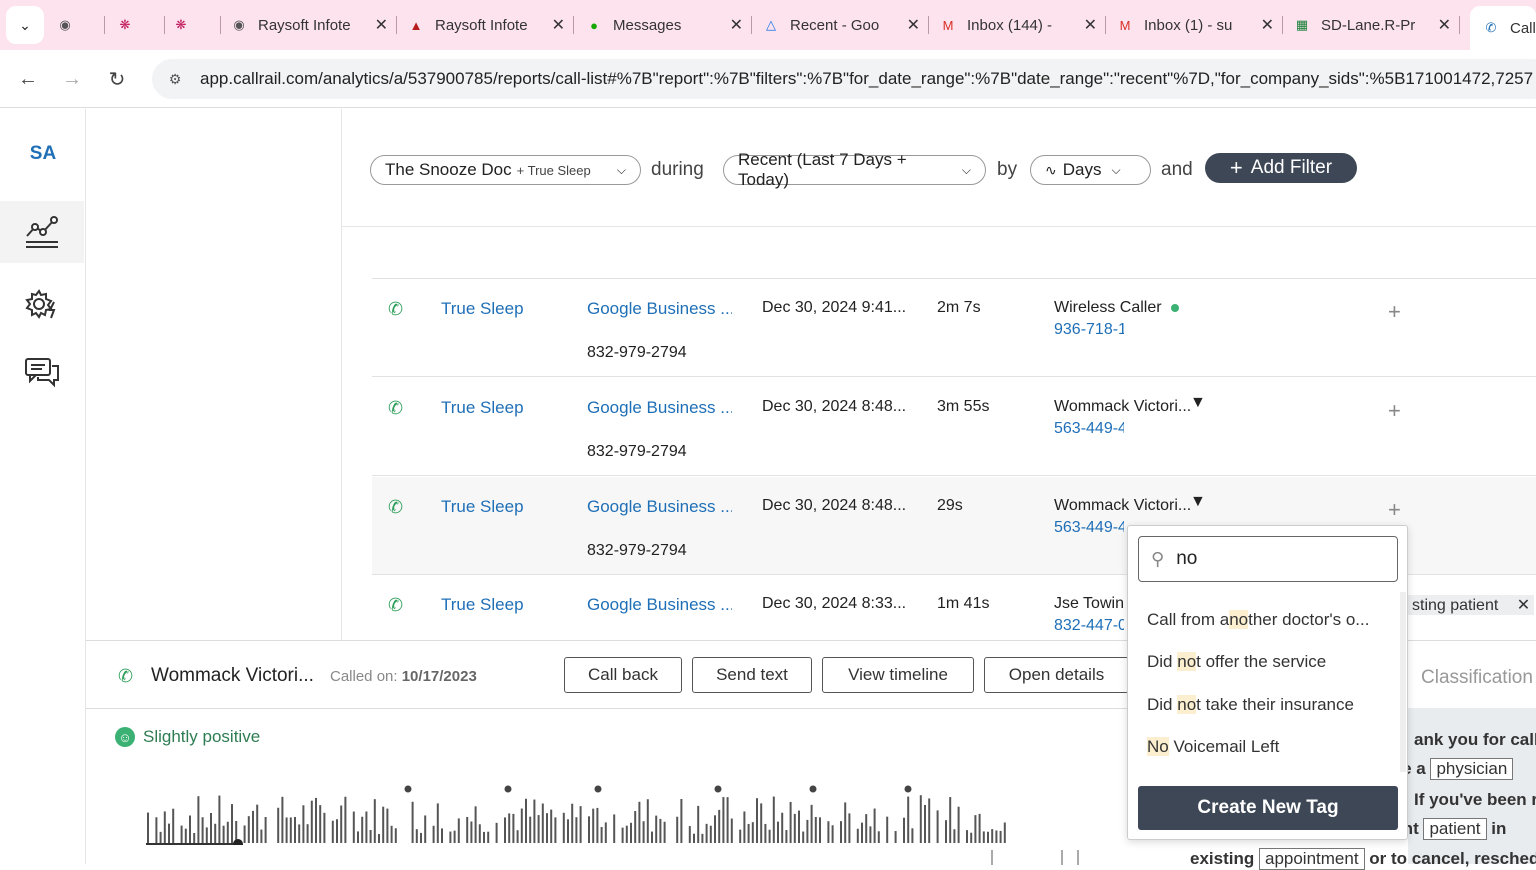 The height and width of the screenshot is (870, 1536). What do you see at coordinates (117, 79) in the screenshot?
I see `reload-button: ↻` at bounding box center [117, 79].